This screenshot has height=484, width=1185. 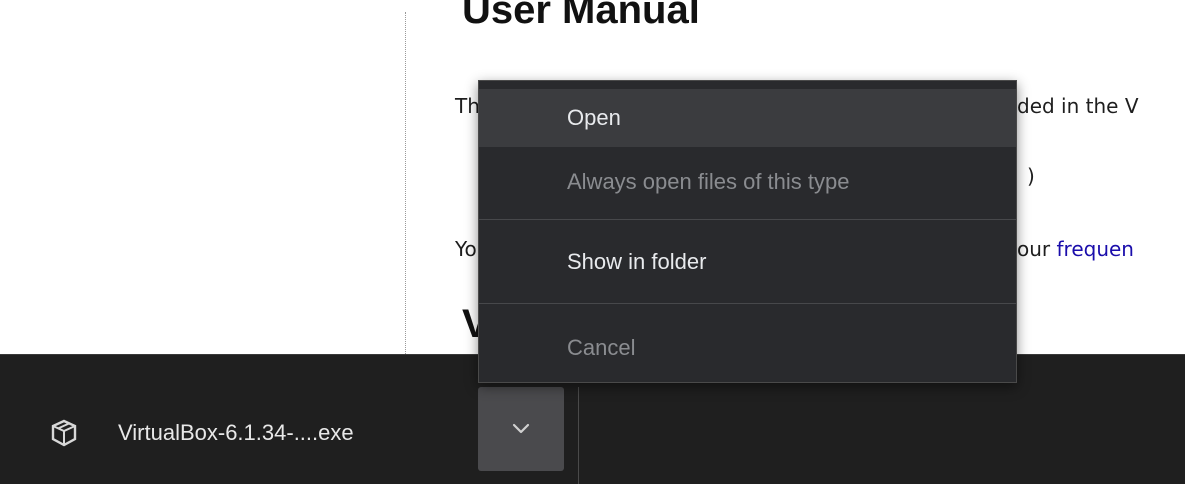 I want to click on paragraph-1-start: Th, so click(x=467, y=106).